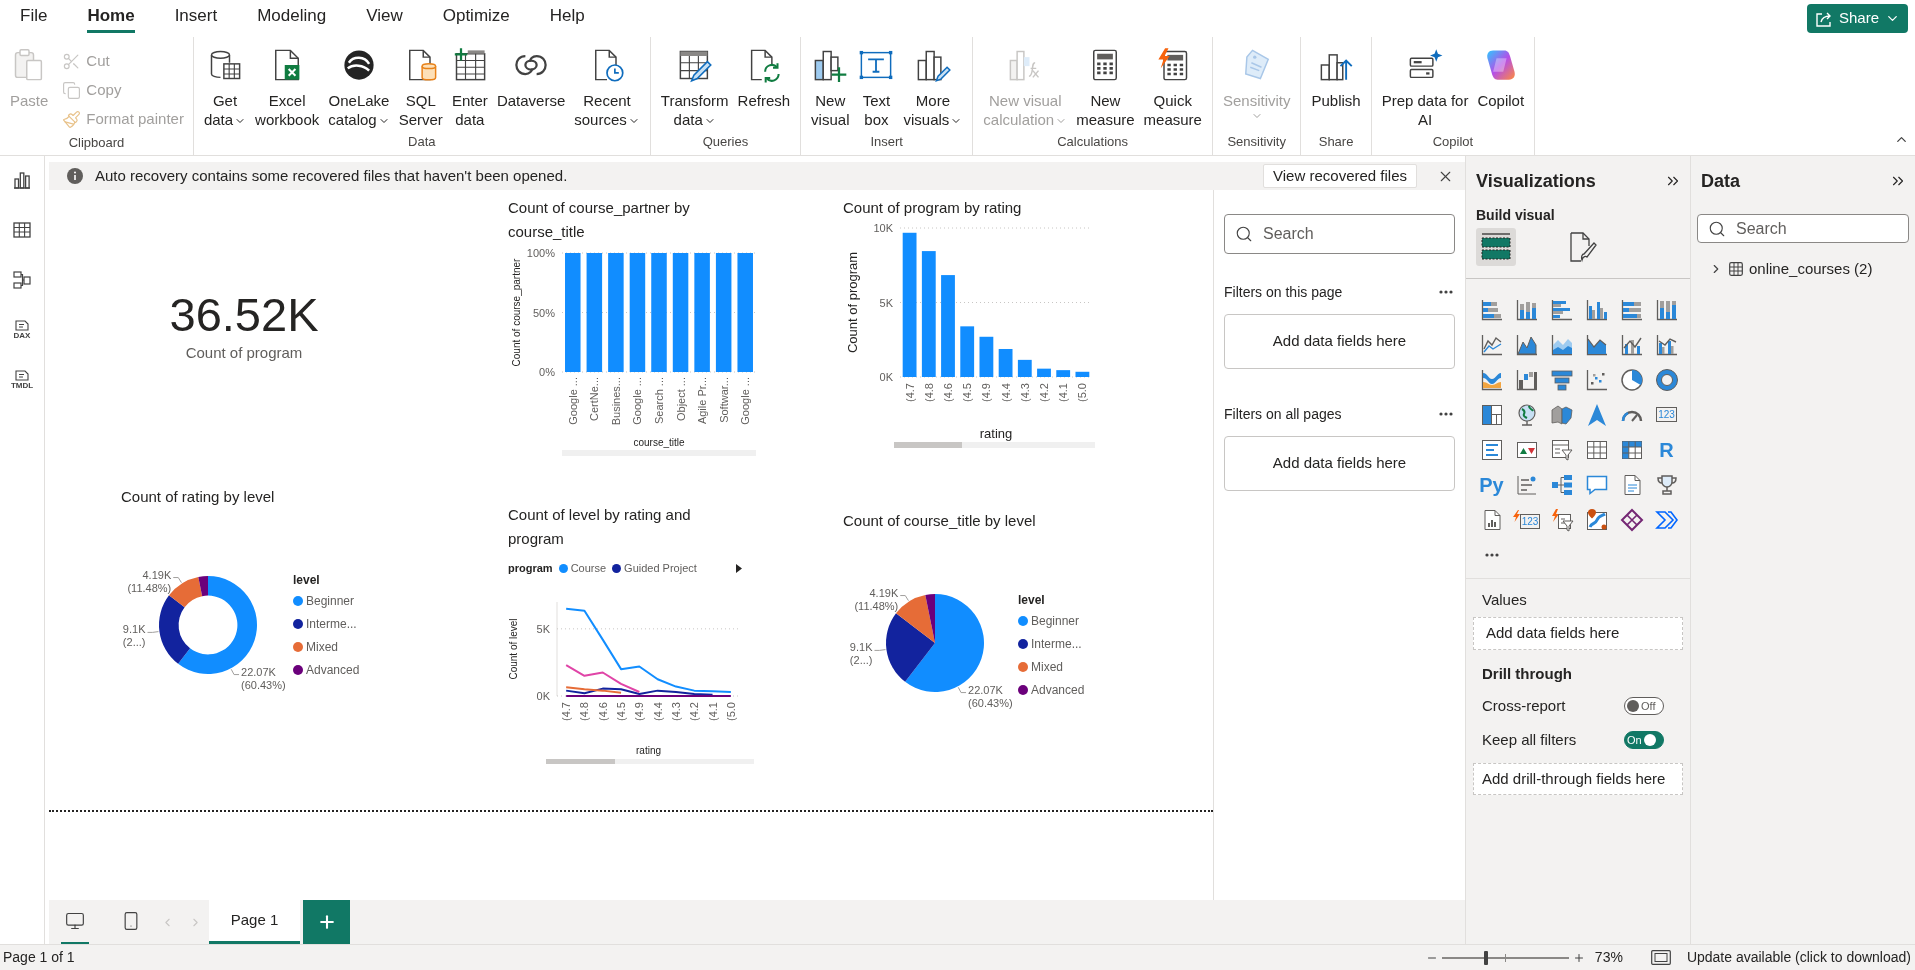 The height and width of the screenshot is (970, 1915). Describe the element at coordinates (1336, 78) in the screenshot. I see `ribbon-button: Publish` at that location.